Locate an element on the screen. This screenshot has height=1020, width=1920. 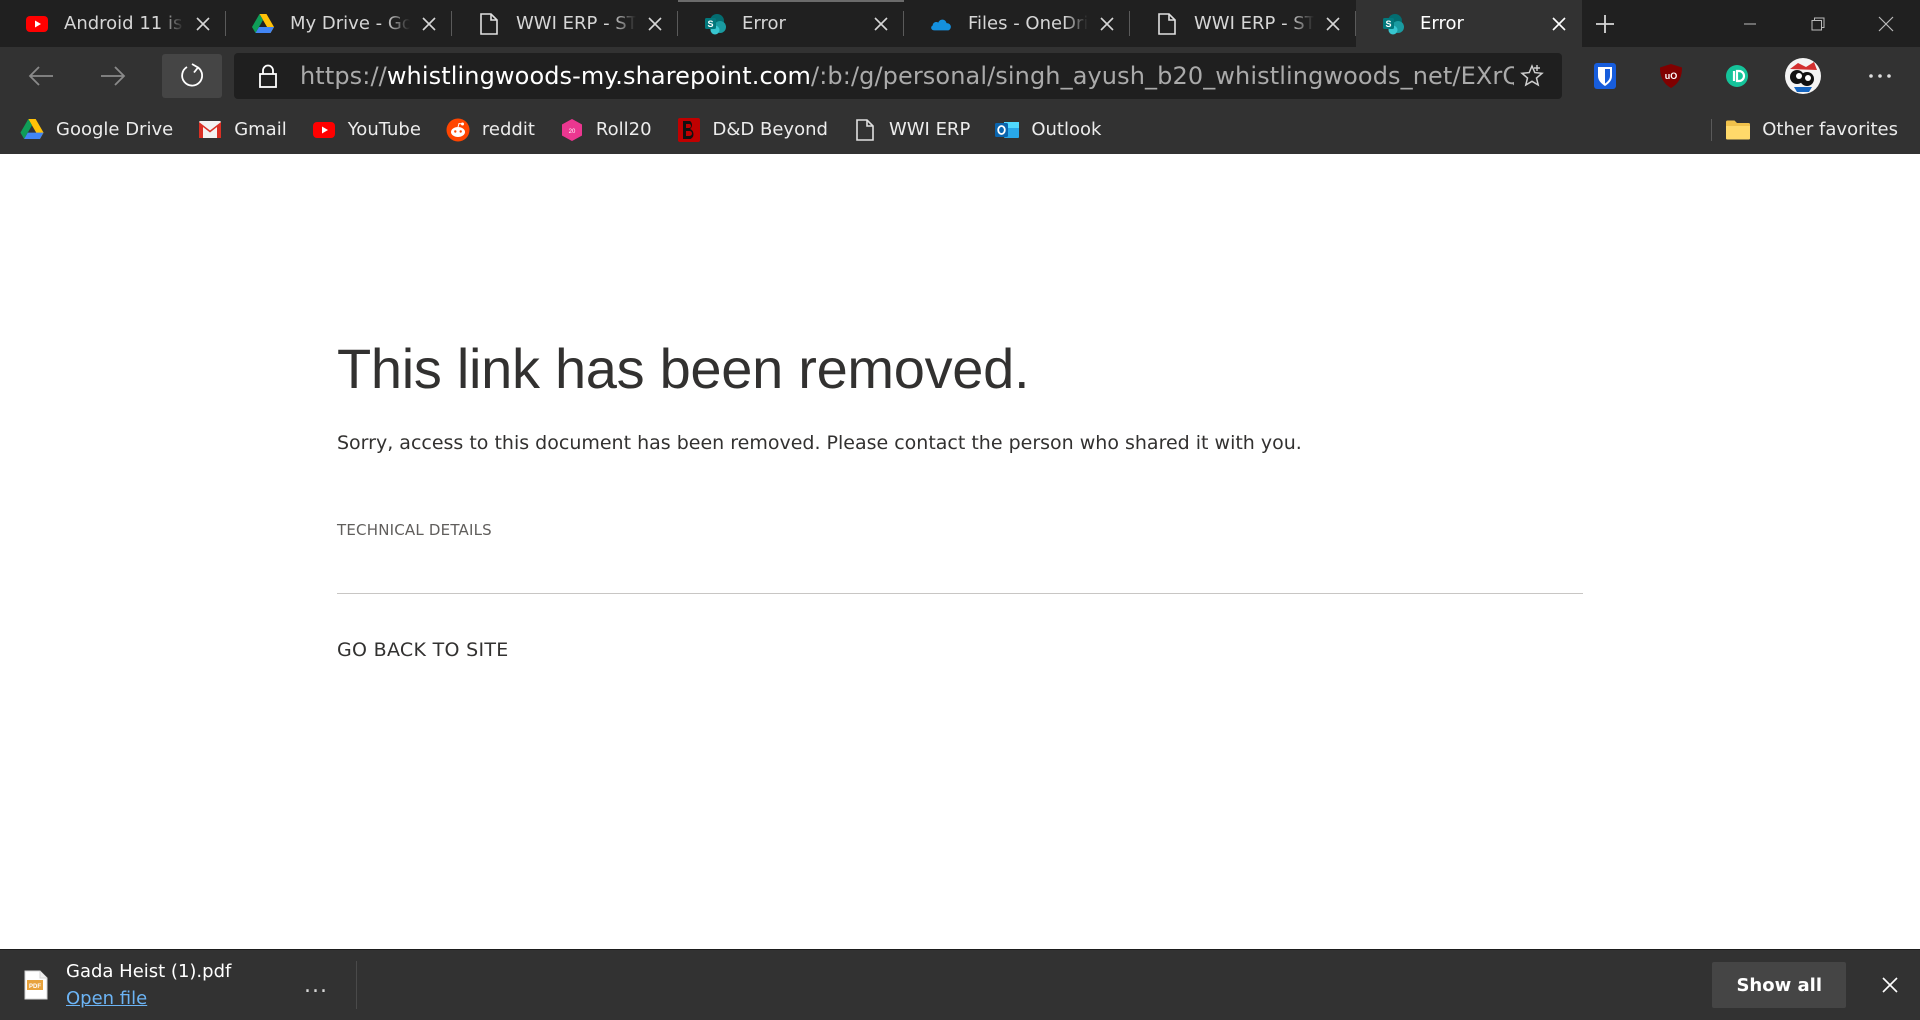
tab-onedrive: Files - OneDrive is located at coordinates (1017, 23).